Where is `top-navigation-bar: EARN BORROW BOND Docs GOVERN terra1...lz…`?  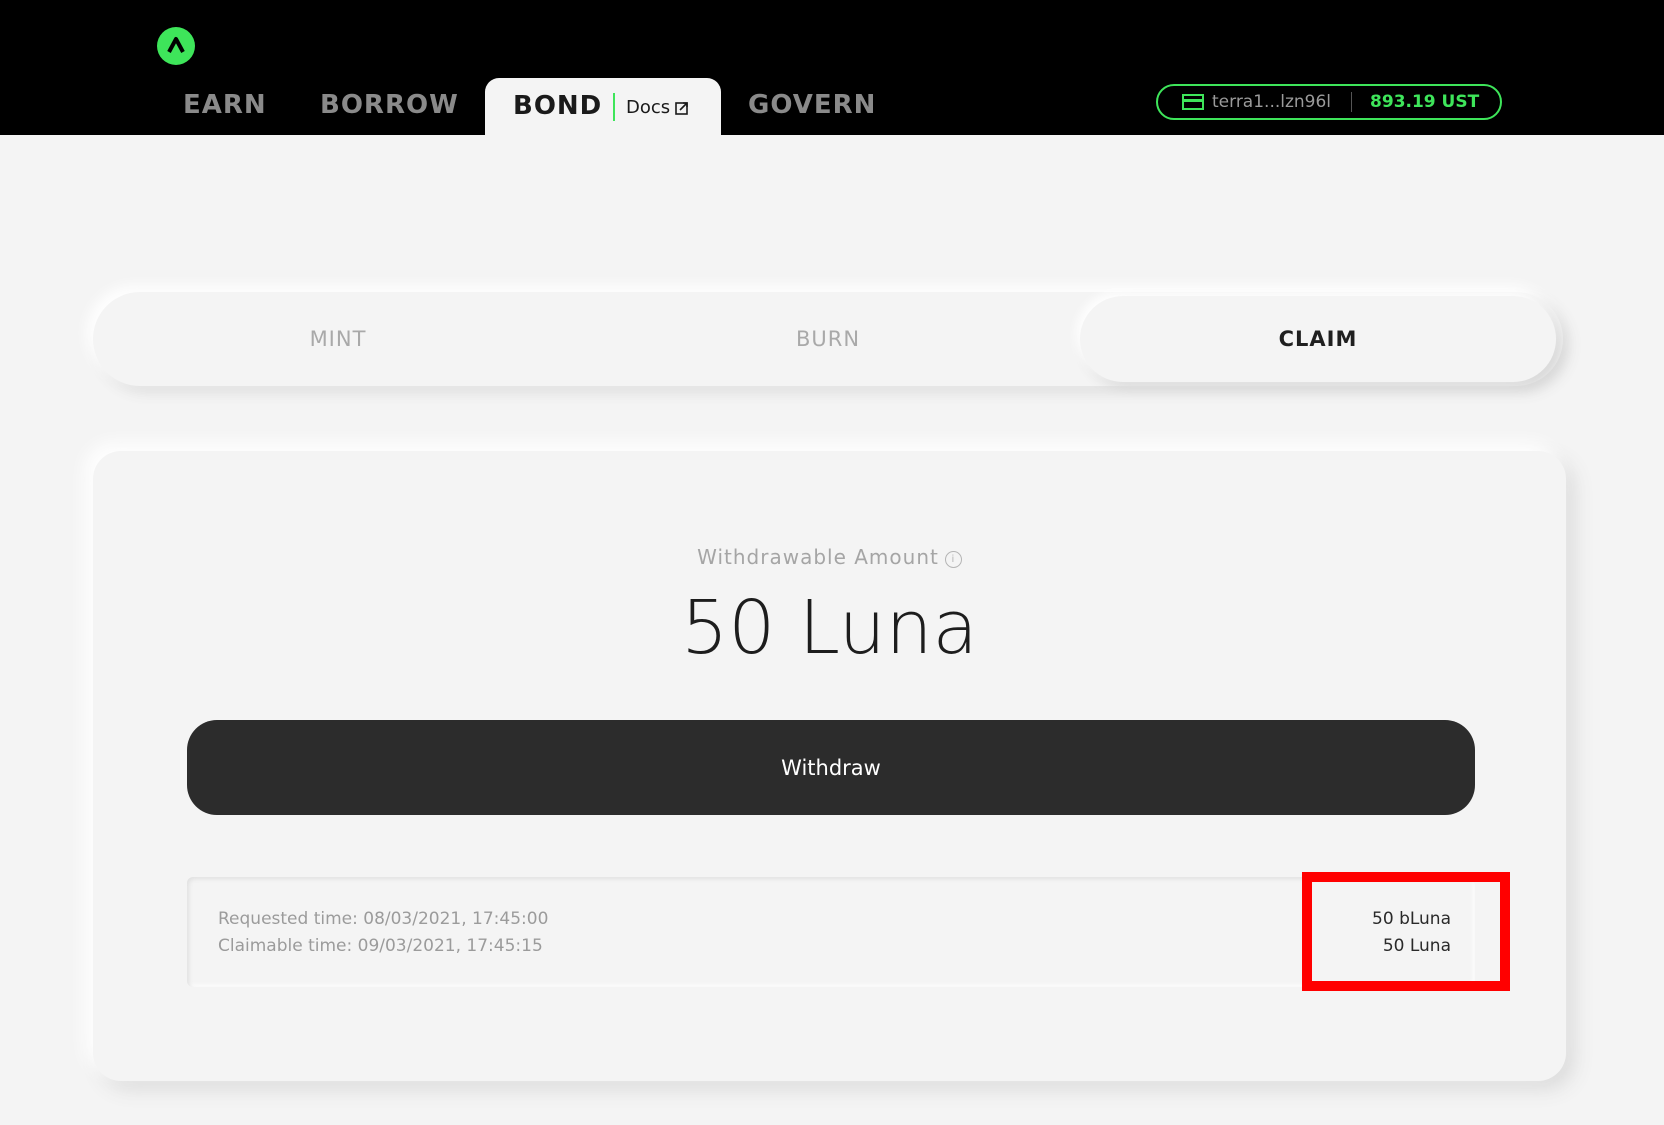 top-navigation-bar: EARN BORROW BOND Docs GOVERN terra1...lz… is located at coordinates (832, 67).